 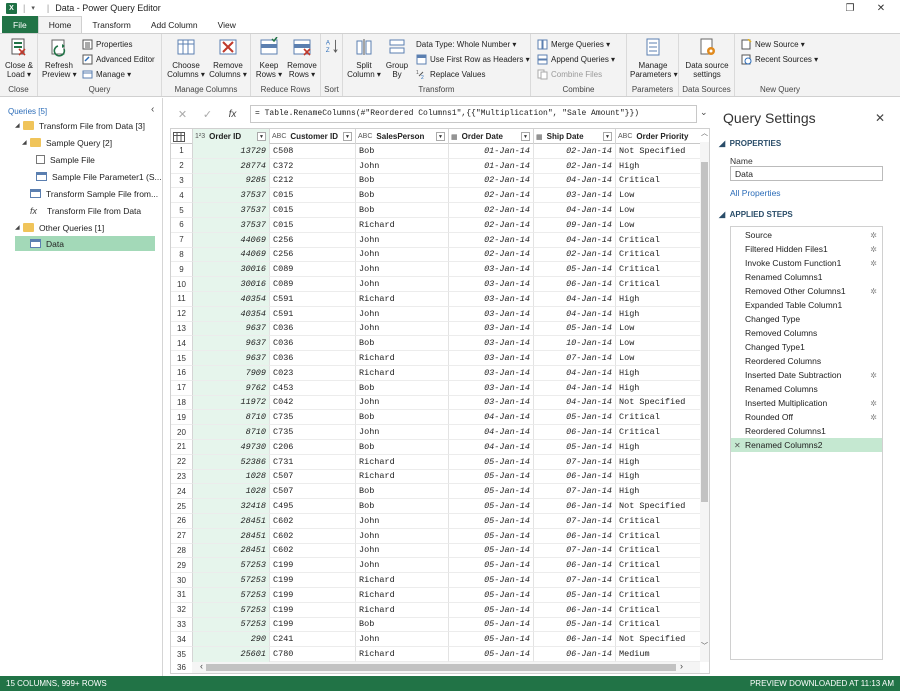 What do you see at coordinates (880, 118) in the screenshot?
I see `close-settings-icon: ✕` at bounding box center [880, 118].